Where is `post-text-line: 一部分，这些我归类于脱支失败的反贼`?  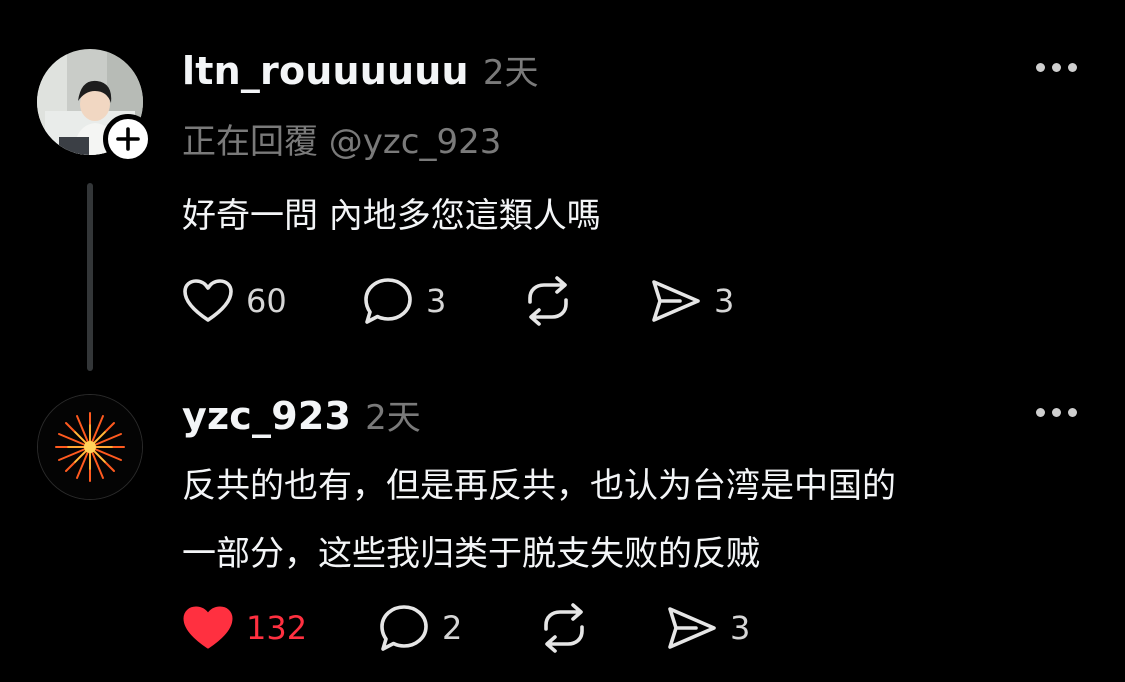
post-text-line: 一部分，这些我归类于脱支失败的反贼 is located at coordinates (471, 554).